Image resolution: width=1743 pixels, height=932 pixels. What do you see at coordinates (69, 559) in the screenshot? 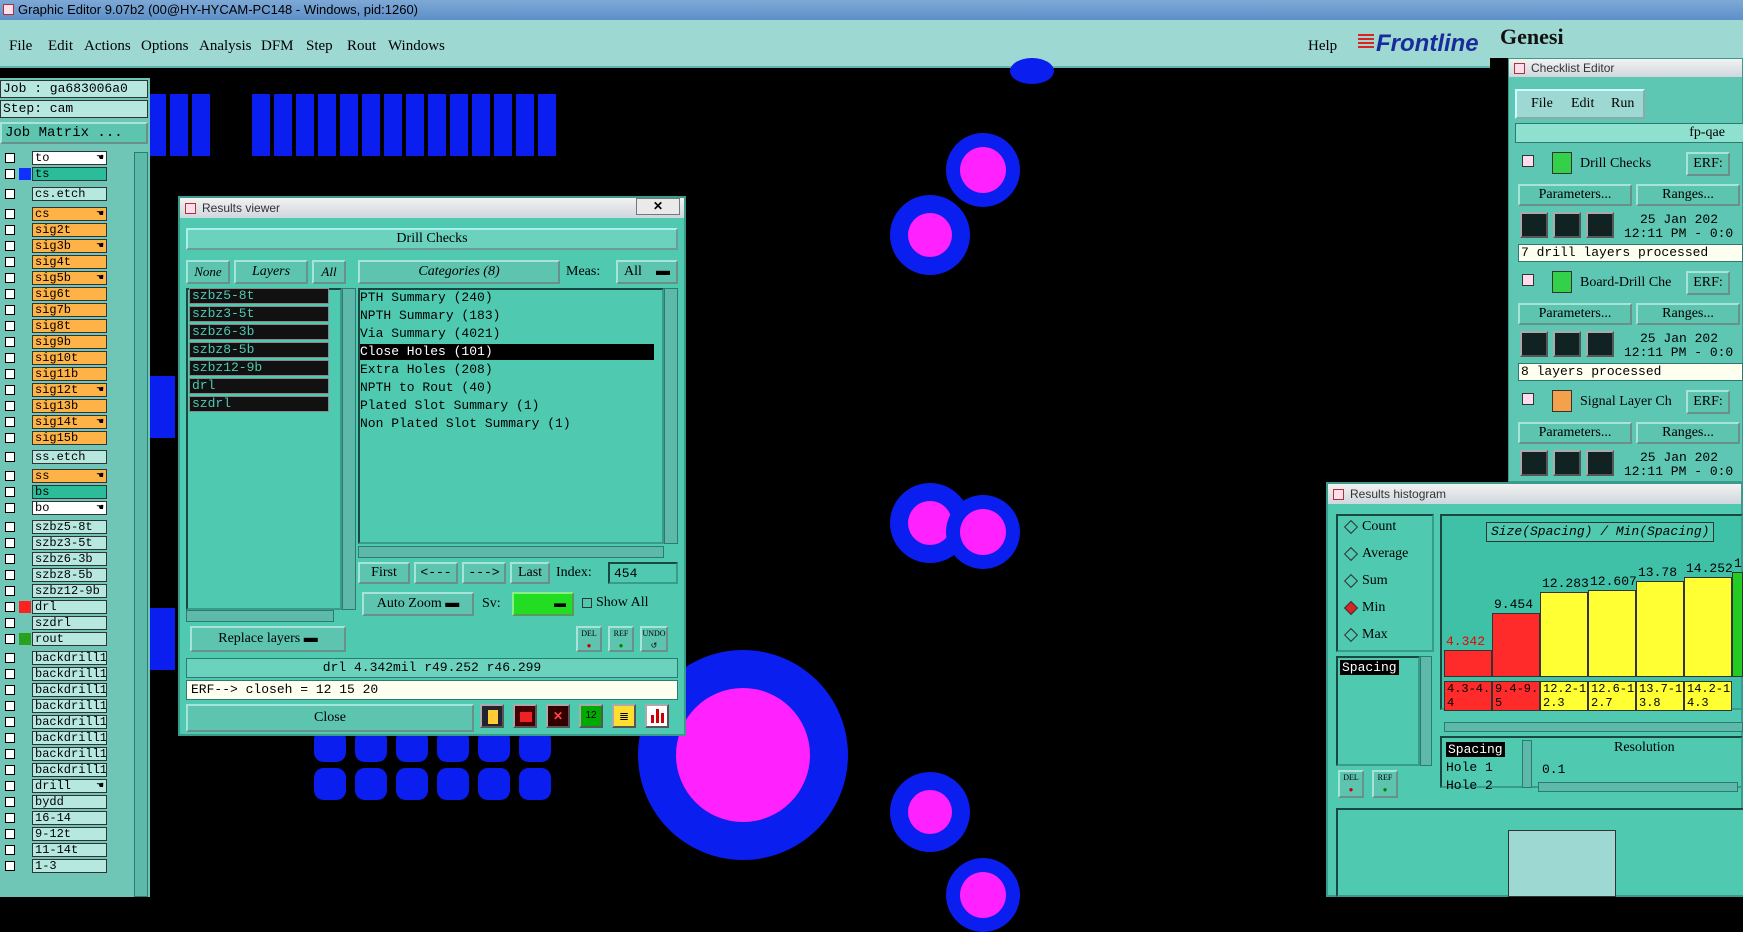
I see `layer-name: szbz6-3b` at bounding box center [69, 559].